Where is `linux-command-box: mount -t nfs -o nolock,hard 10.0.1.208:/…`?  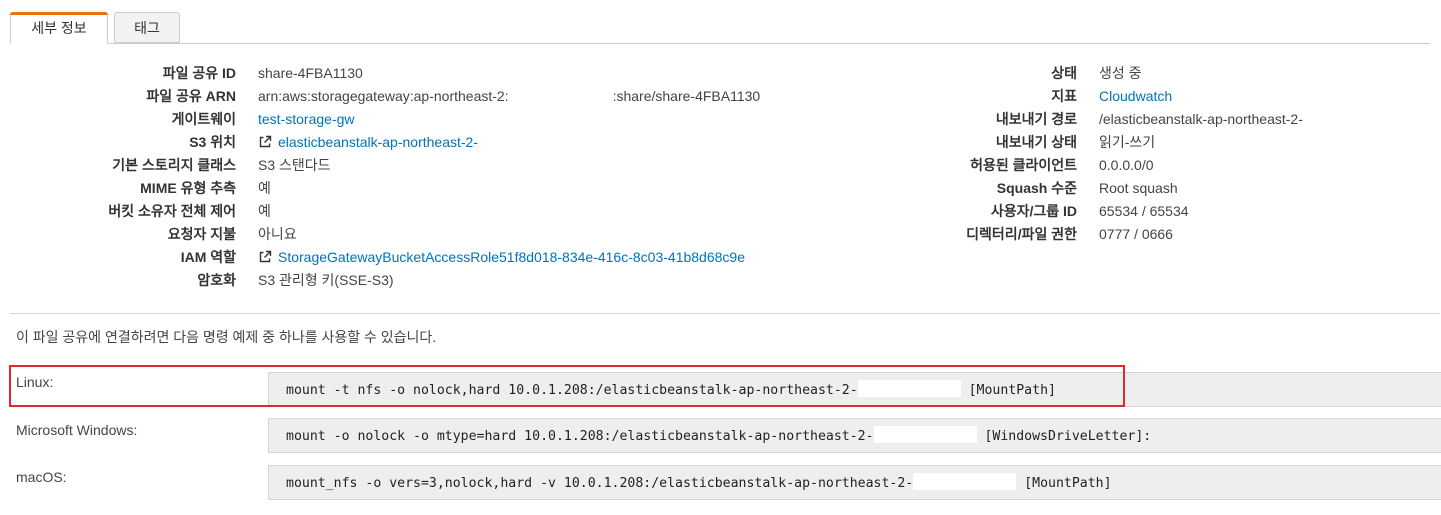
linux-command-box: mount -t nfs -o nolock,hard 10.0.1.208:/… is located at coordinates (854, 389).